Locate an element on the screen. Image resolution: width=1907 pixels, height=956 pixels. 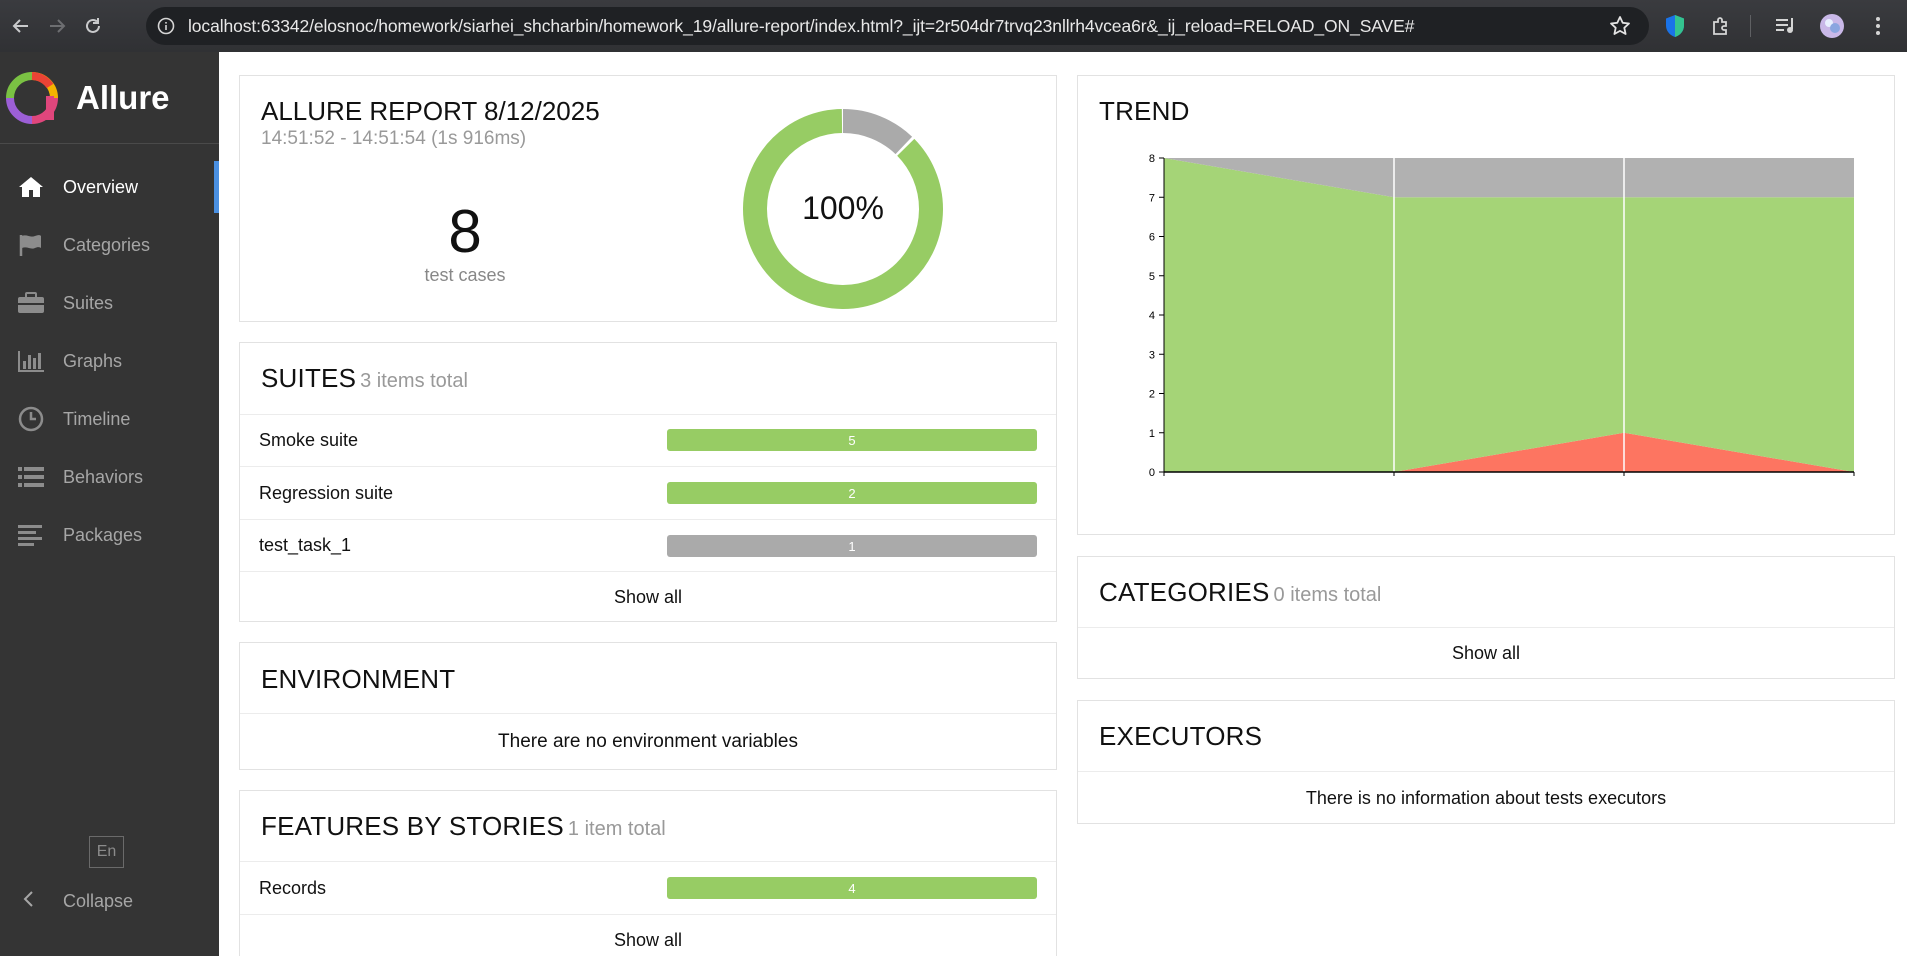
report-time-range: 14:51:52 - 14:51:54 (1s 916ms) is located at coordinates (394, 138).